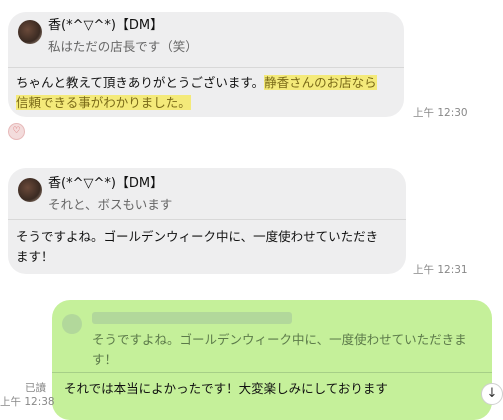 This screenshot has height=420, width=503. What do you see at coordinates (27, 402) in the screenshot?
I see `message-time: 上午 12:38` at bounding box center [27, 402].